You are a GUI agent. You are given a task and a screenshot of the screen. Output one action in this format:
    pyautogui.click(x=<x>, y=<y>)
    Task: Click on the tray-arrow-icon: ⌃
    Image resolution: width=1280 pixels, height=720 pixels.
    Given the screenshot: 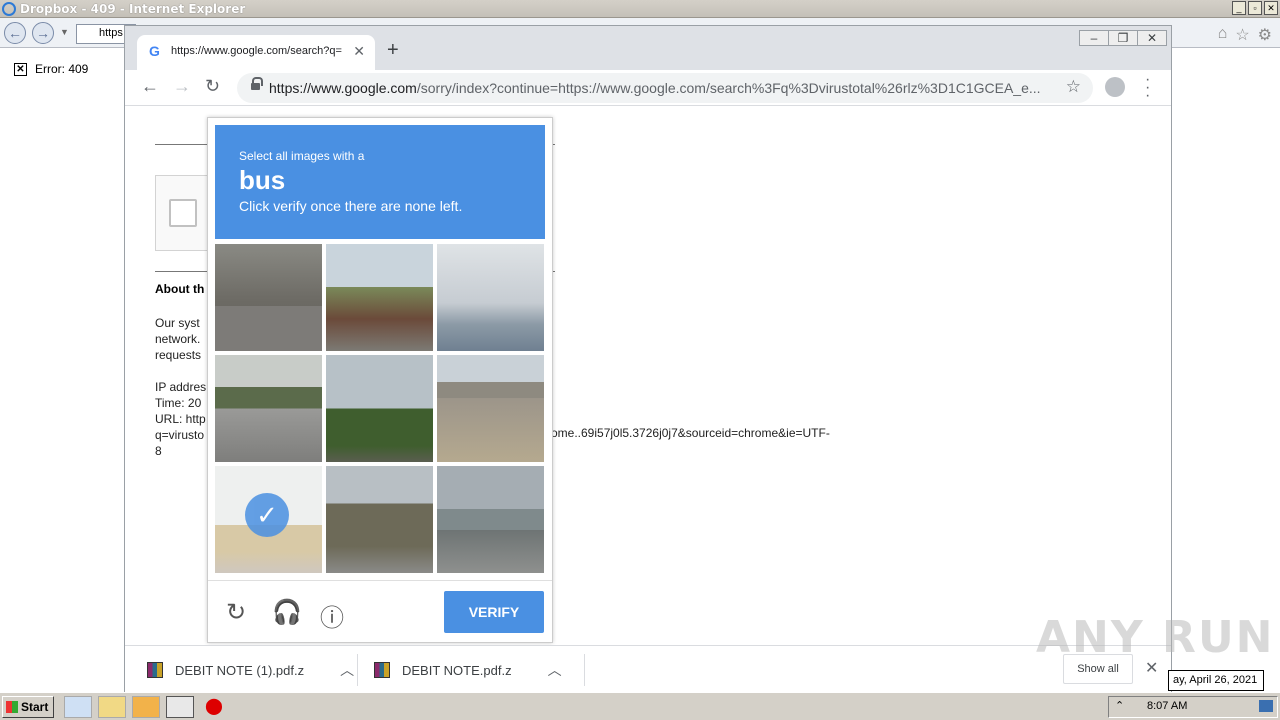 What is the action you would take?
    pyautogui.click(x=1119, y=705)
    